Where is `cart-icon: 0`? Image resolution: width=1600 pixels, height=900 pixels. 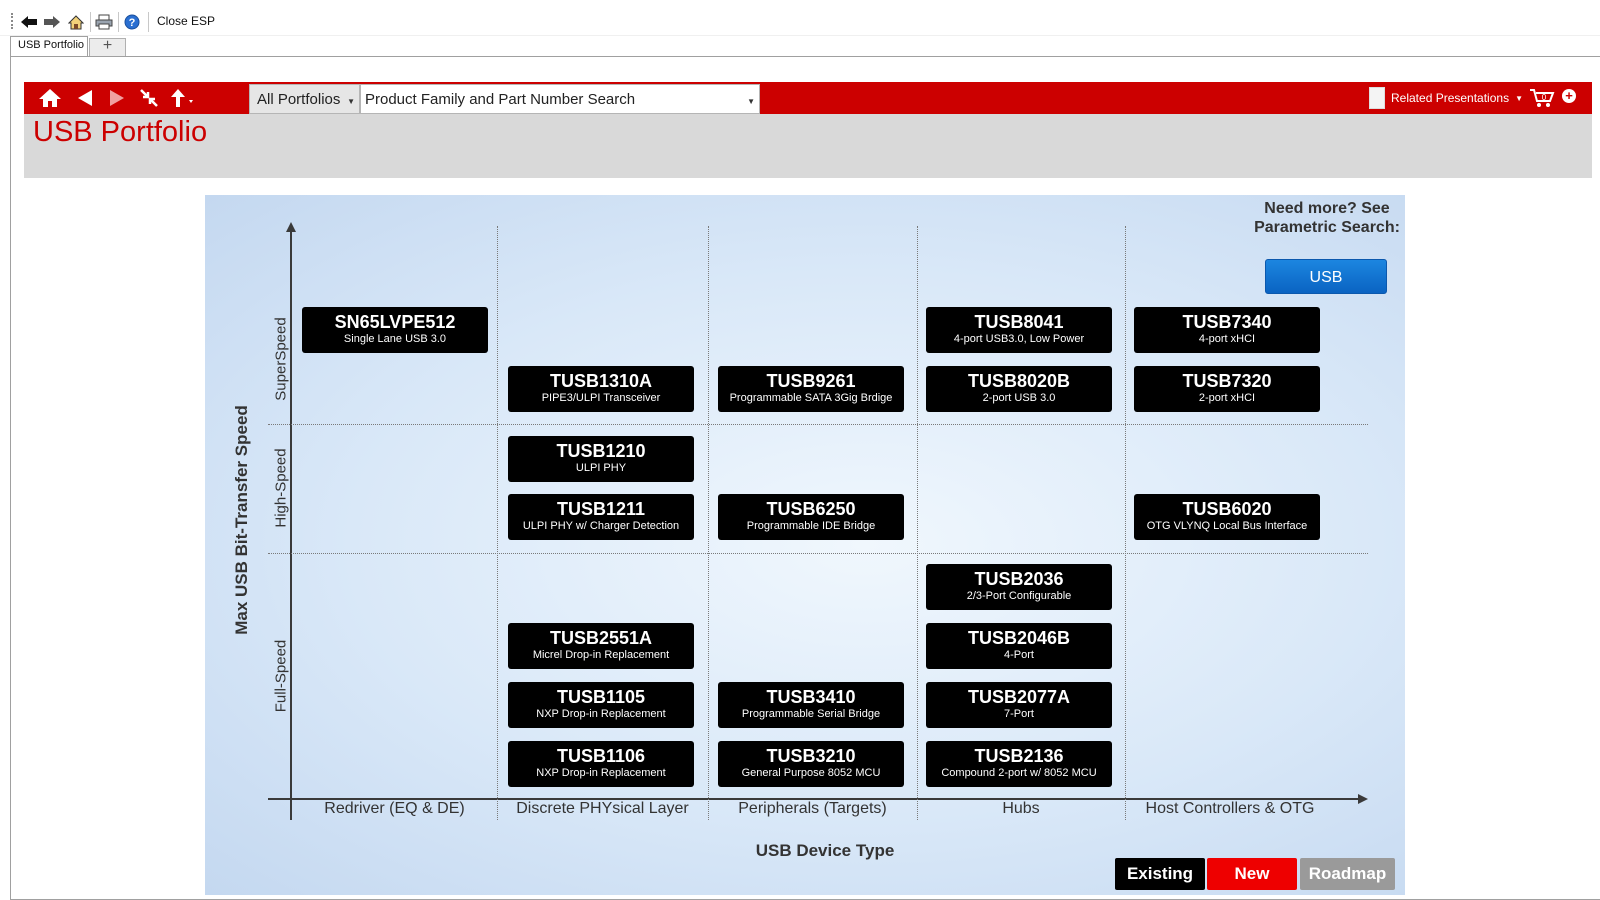 cart-icon: 0 is located at coordinates (1542, 101).